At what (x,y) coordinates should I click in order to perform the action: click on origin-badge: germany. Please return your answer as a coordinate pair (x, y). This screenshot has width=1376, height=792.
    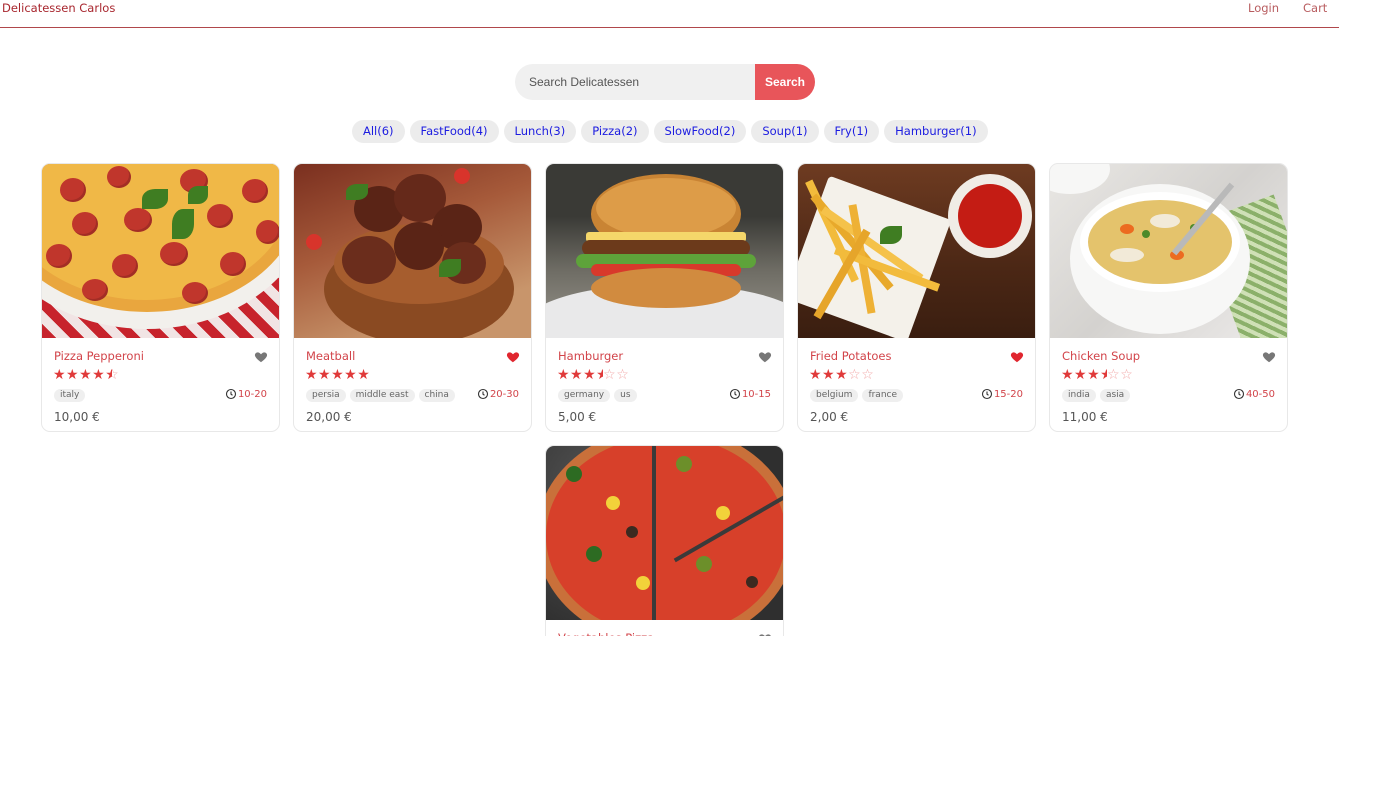
    Looking at the image, I should click on (584, 395).